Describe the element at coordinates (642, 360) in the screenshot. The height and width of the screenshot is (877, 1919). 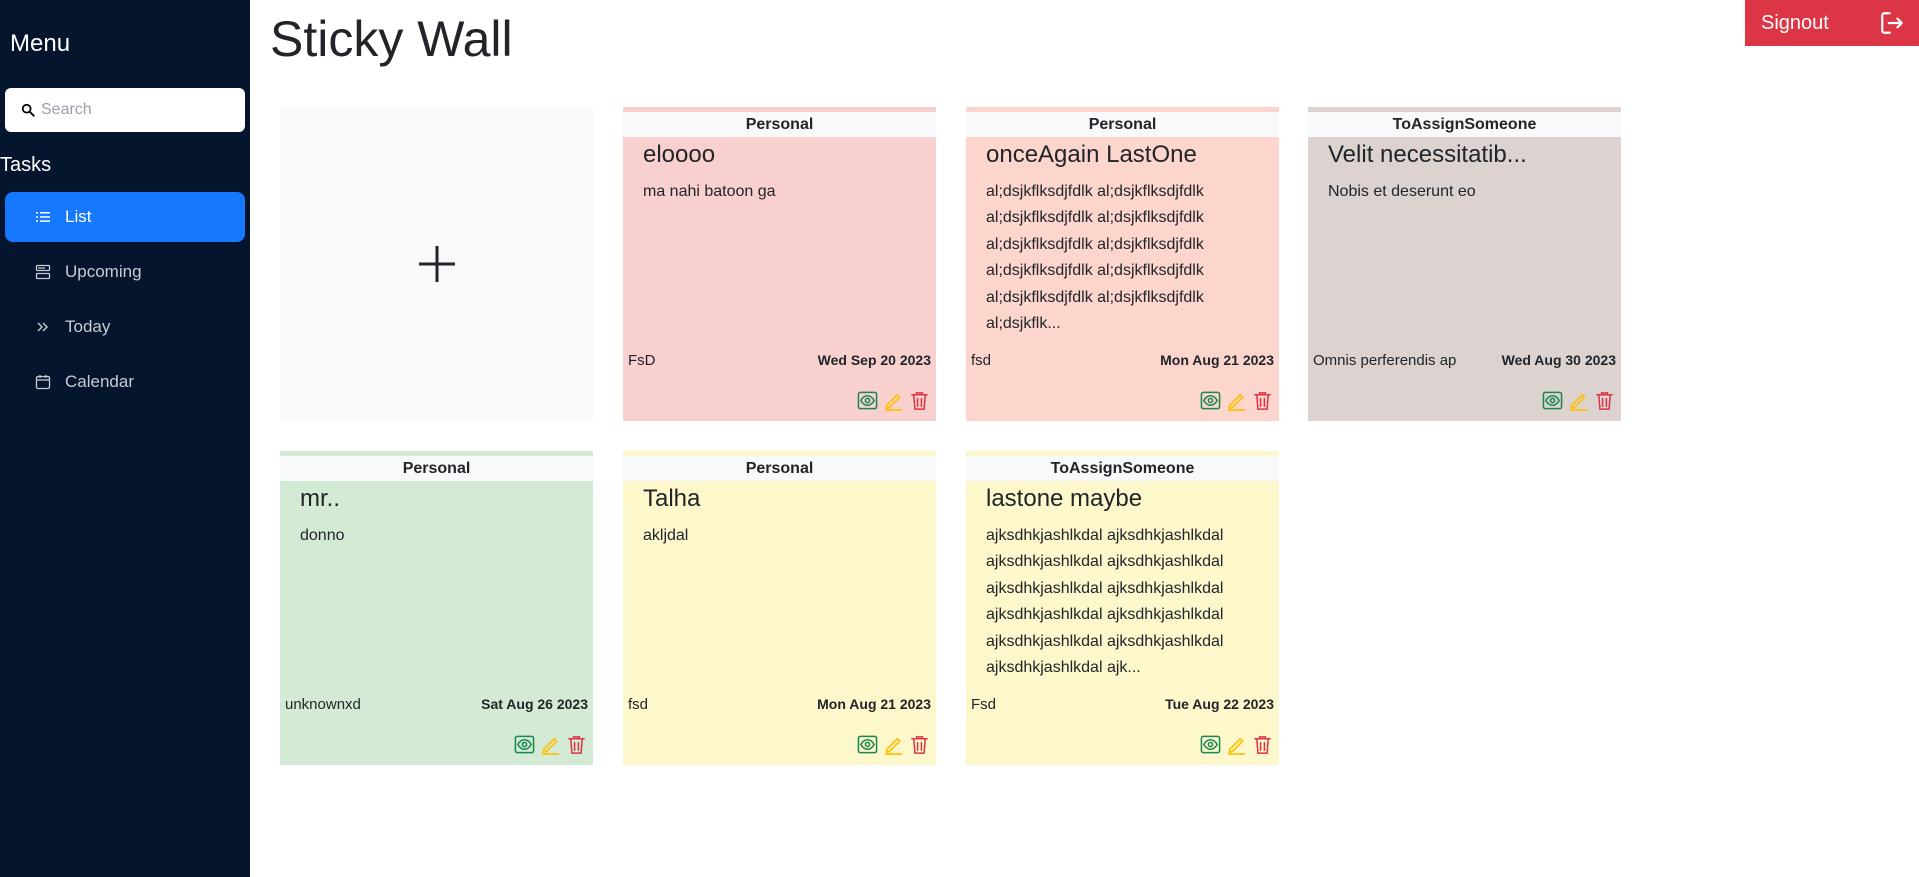
I see `note-assignee: FsD` at that location.